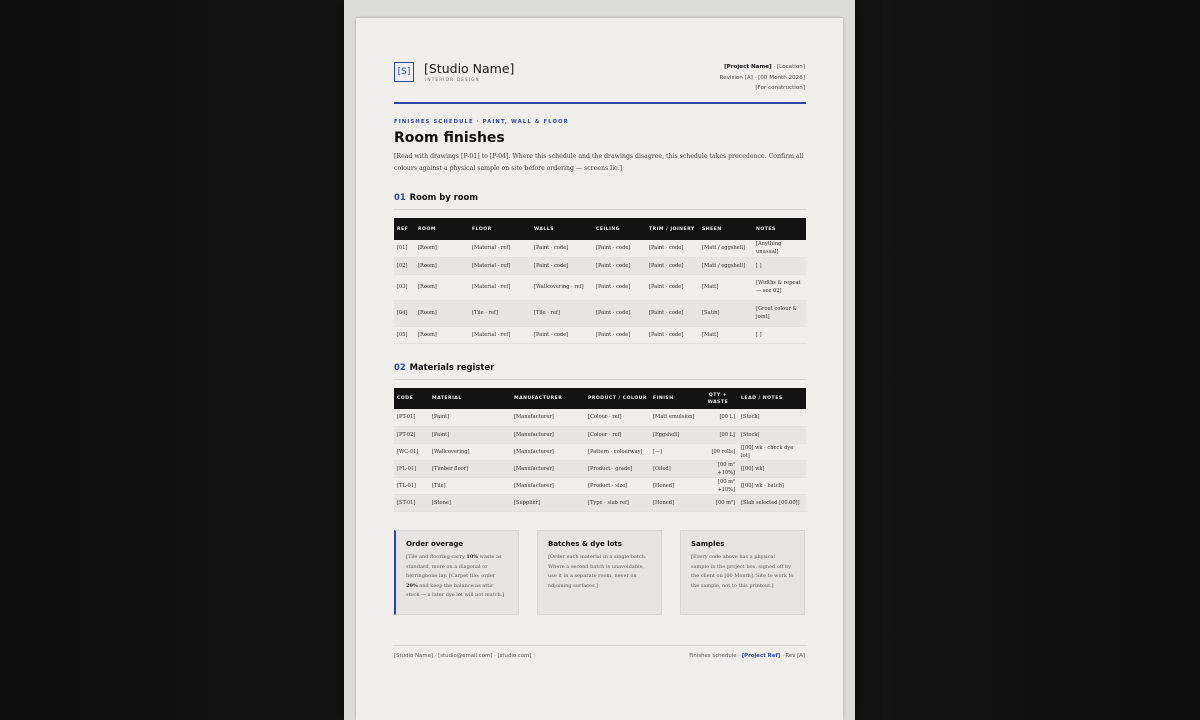 This screenshot has height=720, width=1200. I want to click on callout-title: Samples, so click(708, 544).